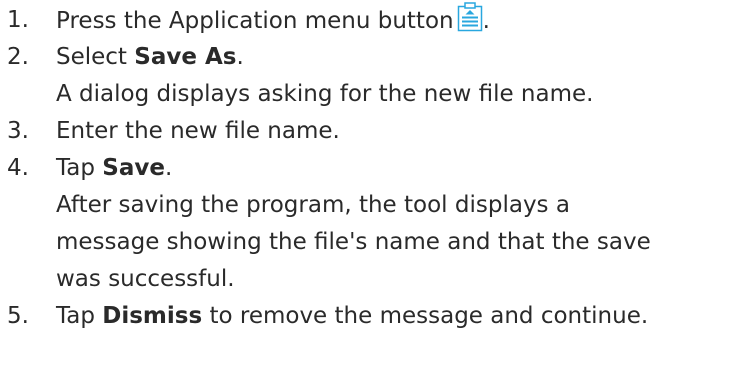  What do you see at coordinates (95, 57) in the screenshot?
I see `step-2-text: Select` at bounding box center [95, 57].